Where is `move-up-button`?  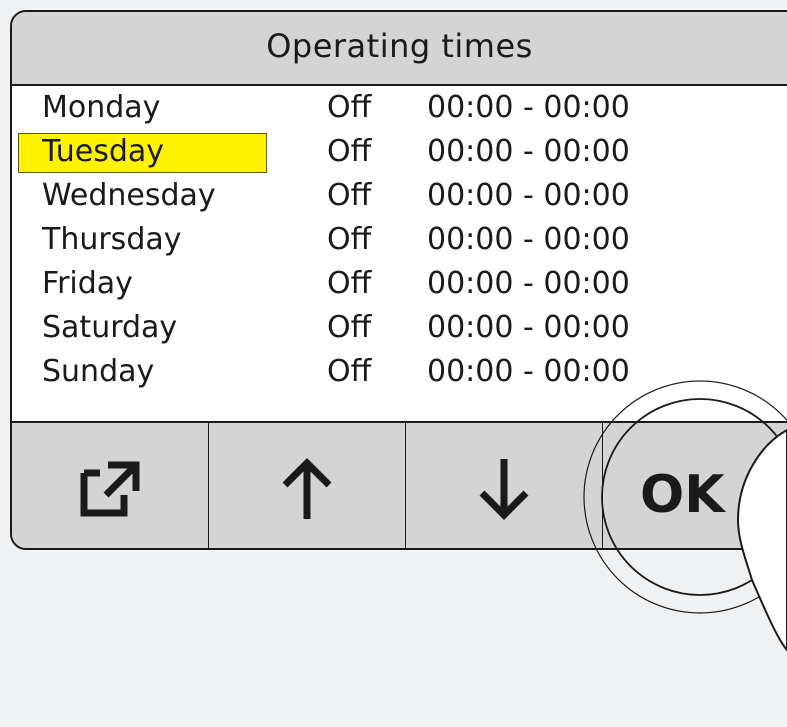 move-up-button is located at coordinates (307, 485).